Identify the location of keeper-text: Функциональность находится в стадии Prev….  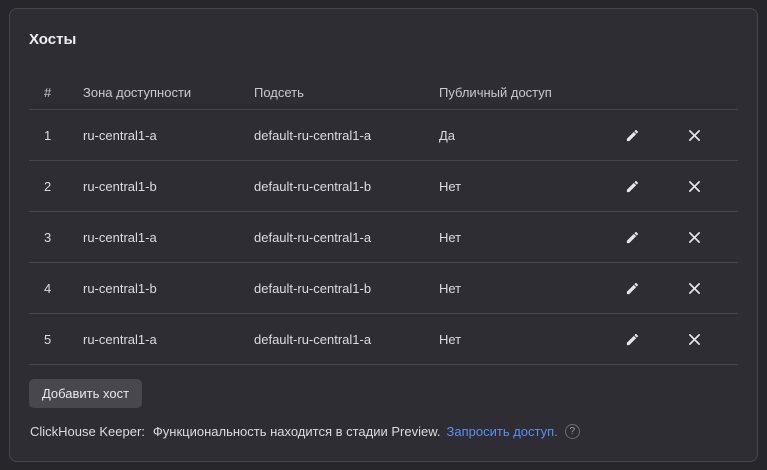
(296, 431).